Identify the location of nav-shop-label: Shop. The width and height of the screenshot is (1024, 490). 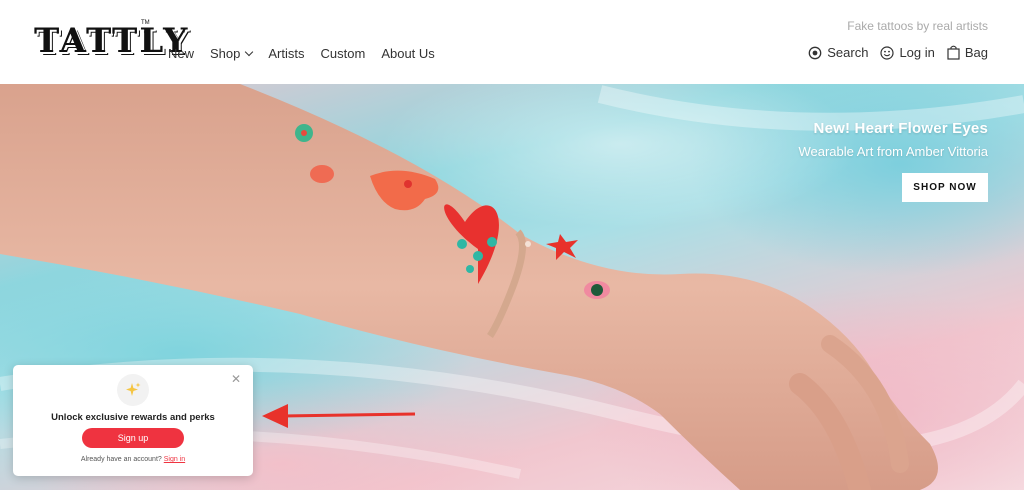
(225, 53).